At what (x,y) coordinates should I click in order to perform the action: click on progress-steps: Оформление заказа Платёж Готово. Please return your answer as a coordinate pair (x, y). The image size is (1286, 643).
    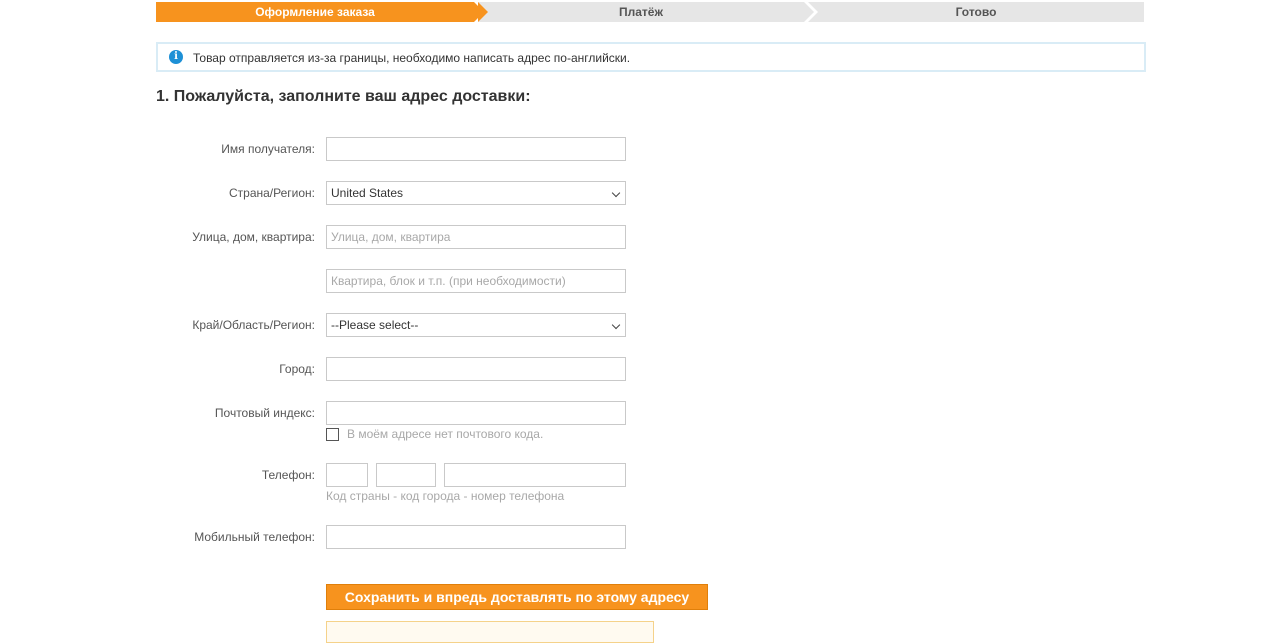
    Looking at the image, I should click on (650, 12).